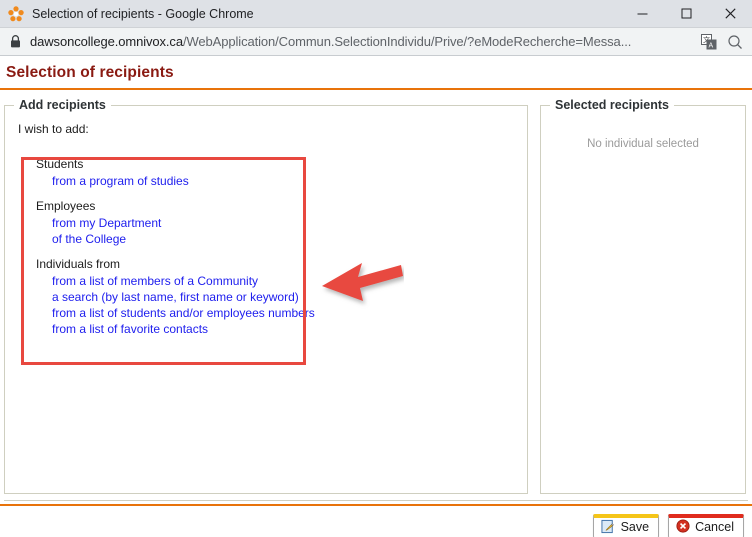  What do you see at coordinates (62, 105) in the screenshot?
I see `add-recipients-legend: Add recipients` at bounding box center [62, 105].